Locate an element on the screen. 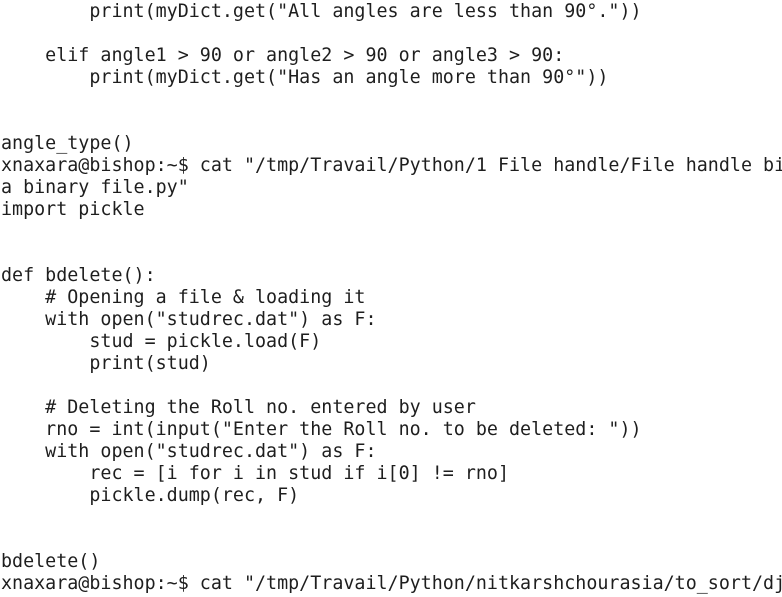 The width and height of the screenshot is (782, 597). terminal-line: angle_type() is located at coordinates (67, 143).